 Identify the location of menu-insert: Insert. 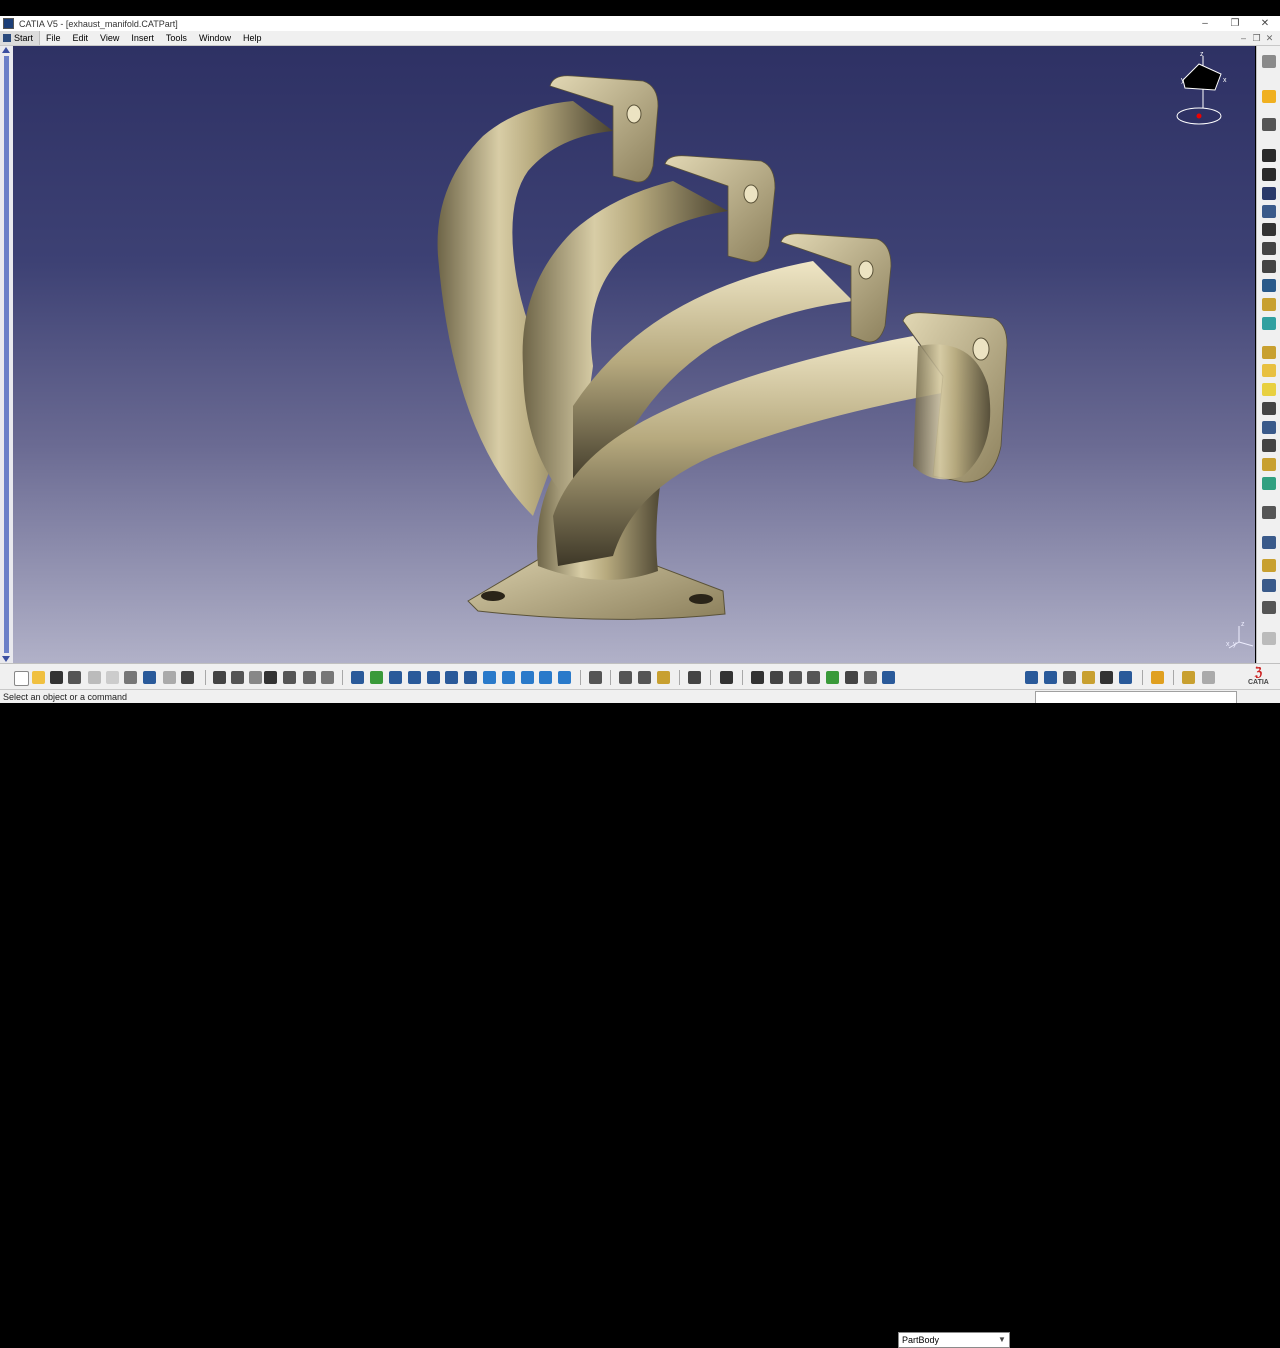
(142, 38).